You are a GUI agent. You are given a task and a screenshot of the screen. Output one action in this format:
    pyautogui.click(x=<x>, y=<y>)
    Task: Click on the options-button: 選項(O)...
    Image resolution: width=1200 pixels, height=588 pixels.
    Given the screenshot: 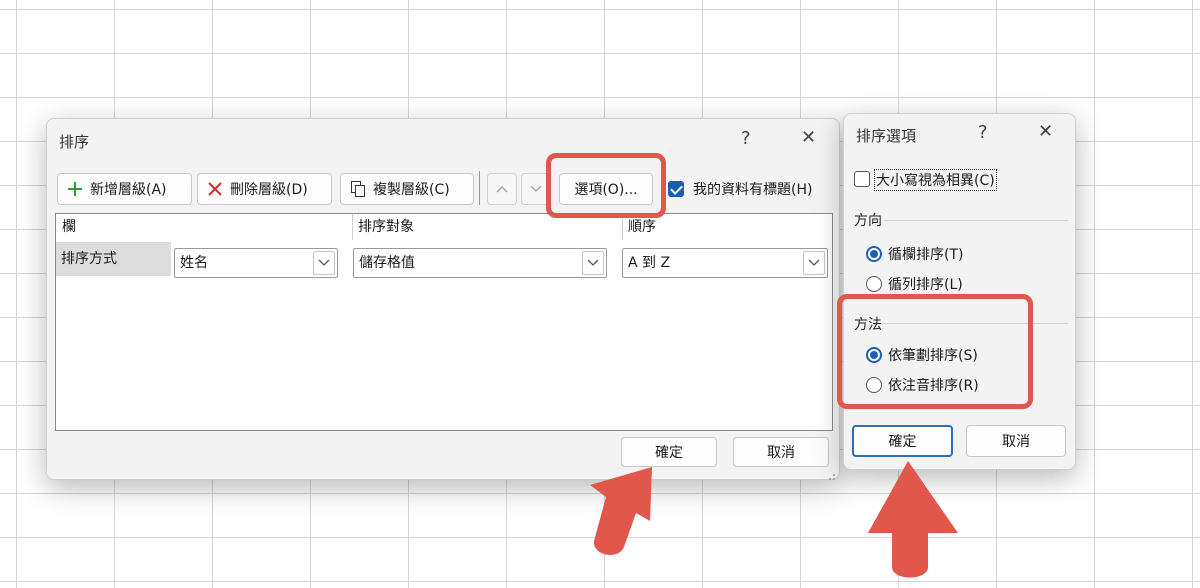 What is the action you would take?
    pyautogui.click(x=606, y=189)
    